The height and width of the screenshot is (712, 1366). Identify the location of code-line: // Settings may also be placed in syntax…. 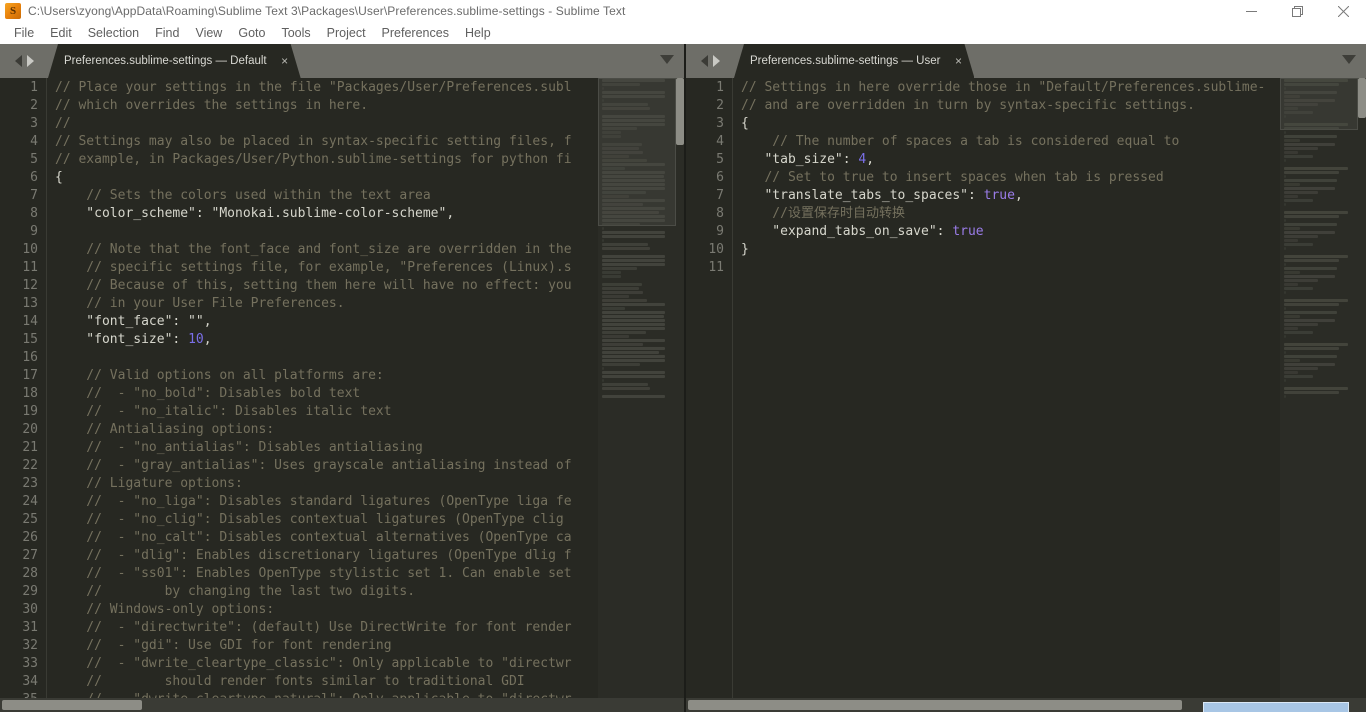
(326, 142).